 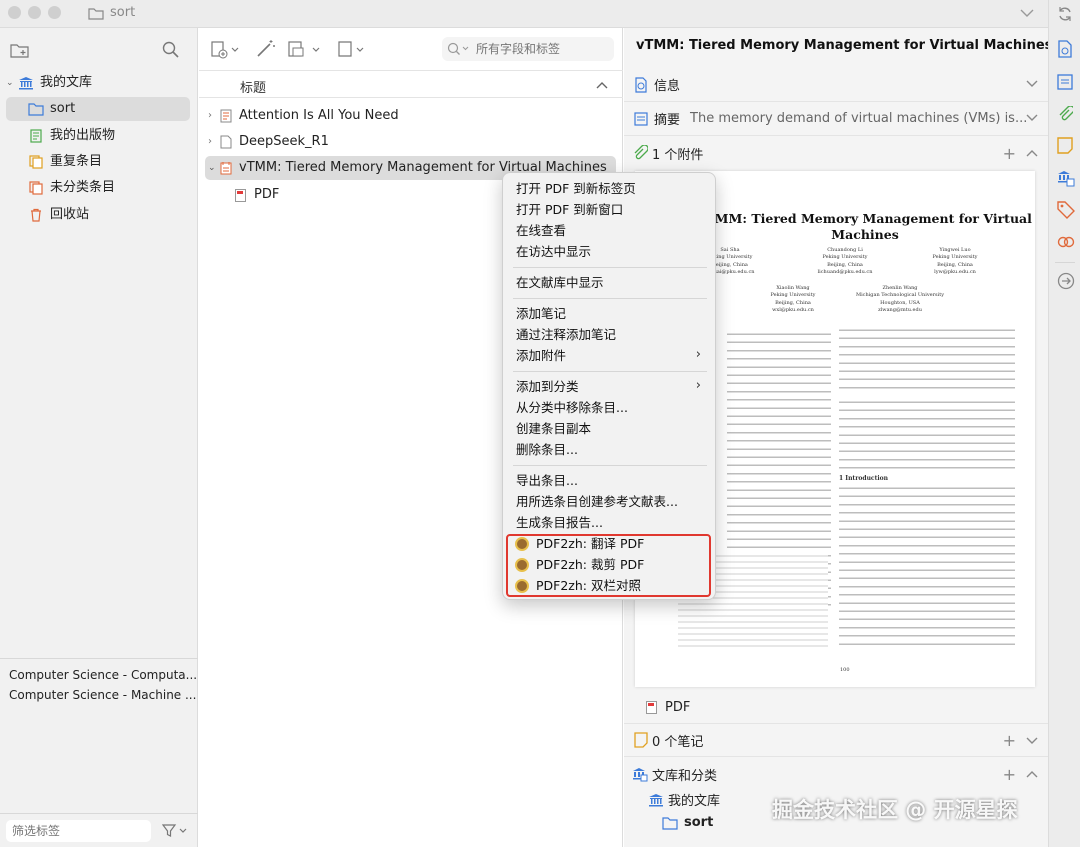 What do you see at coordinates (667, 86) in the screenshot?
I see `info-section-label: 信息` at bounding box center [667, 86].